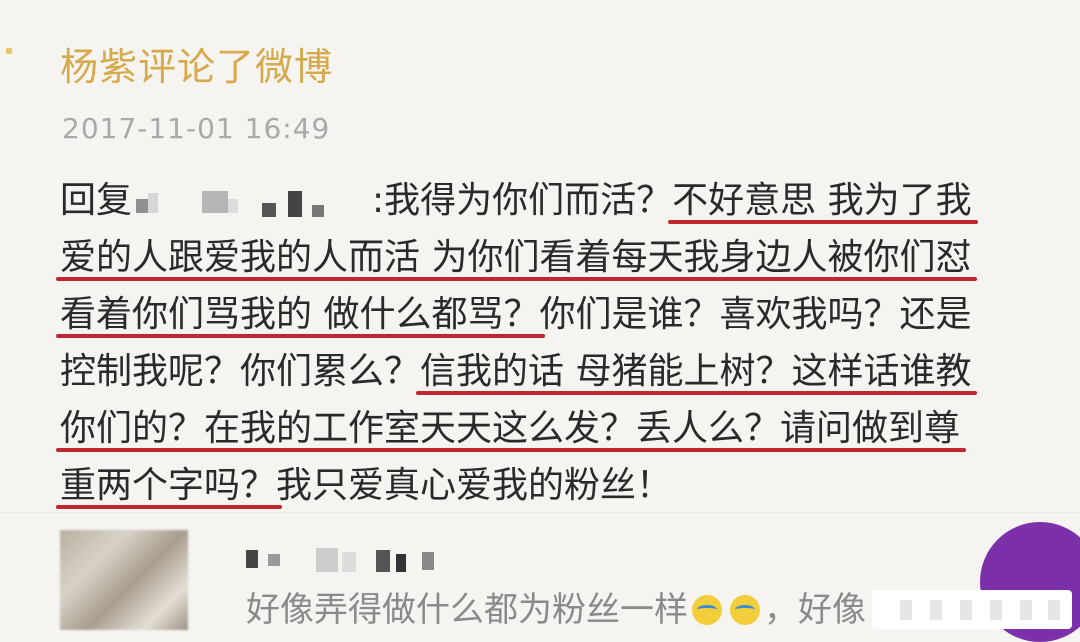 The width and height of the screenshot is (1080, 642). Describe the element at coordinates (516, 257) in the screenshot. I see `underlined-text: 爱的人跟爱我的人而活 为你们看着每天我身边人被你们怼` at that location.